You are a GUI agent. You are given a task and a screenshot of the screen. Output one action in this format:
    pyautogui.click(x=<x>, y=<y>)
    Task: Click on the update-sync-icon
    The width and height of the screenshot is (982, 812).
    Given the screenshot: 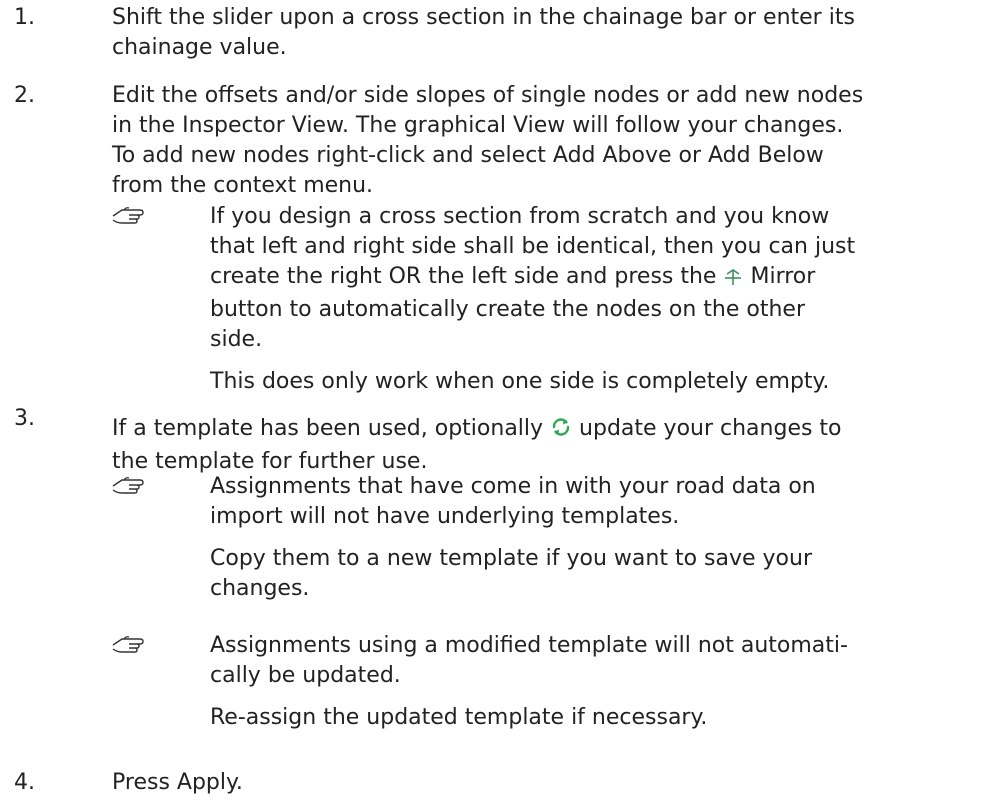 What is the action you would take?
    pyautogui.click(x=561, y=431)
    